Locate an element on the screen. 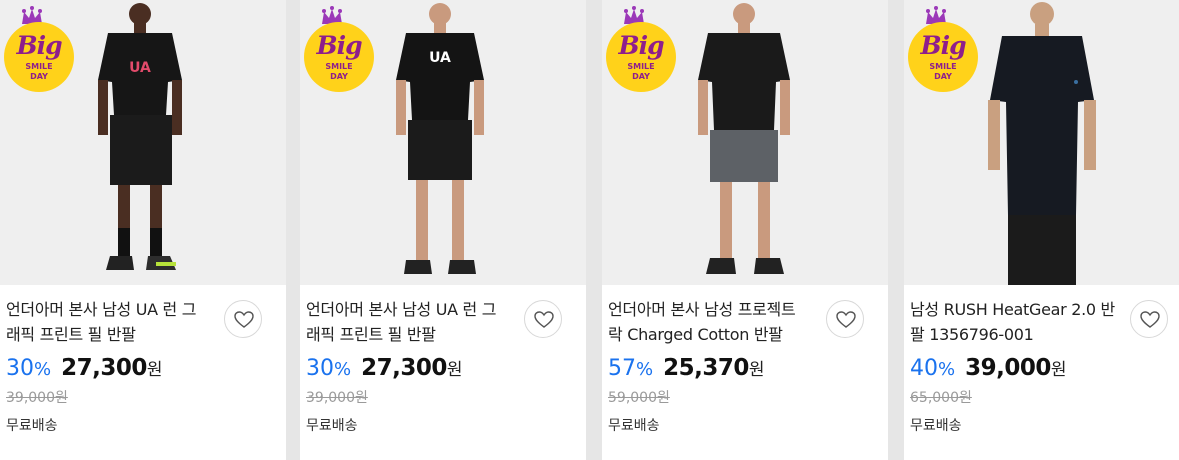  discount-rate: 57 is located at coordinates (622, 368).